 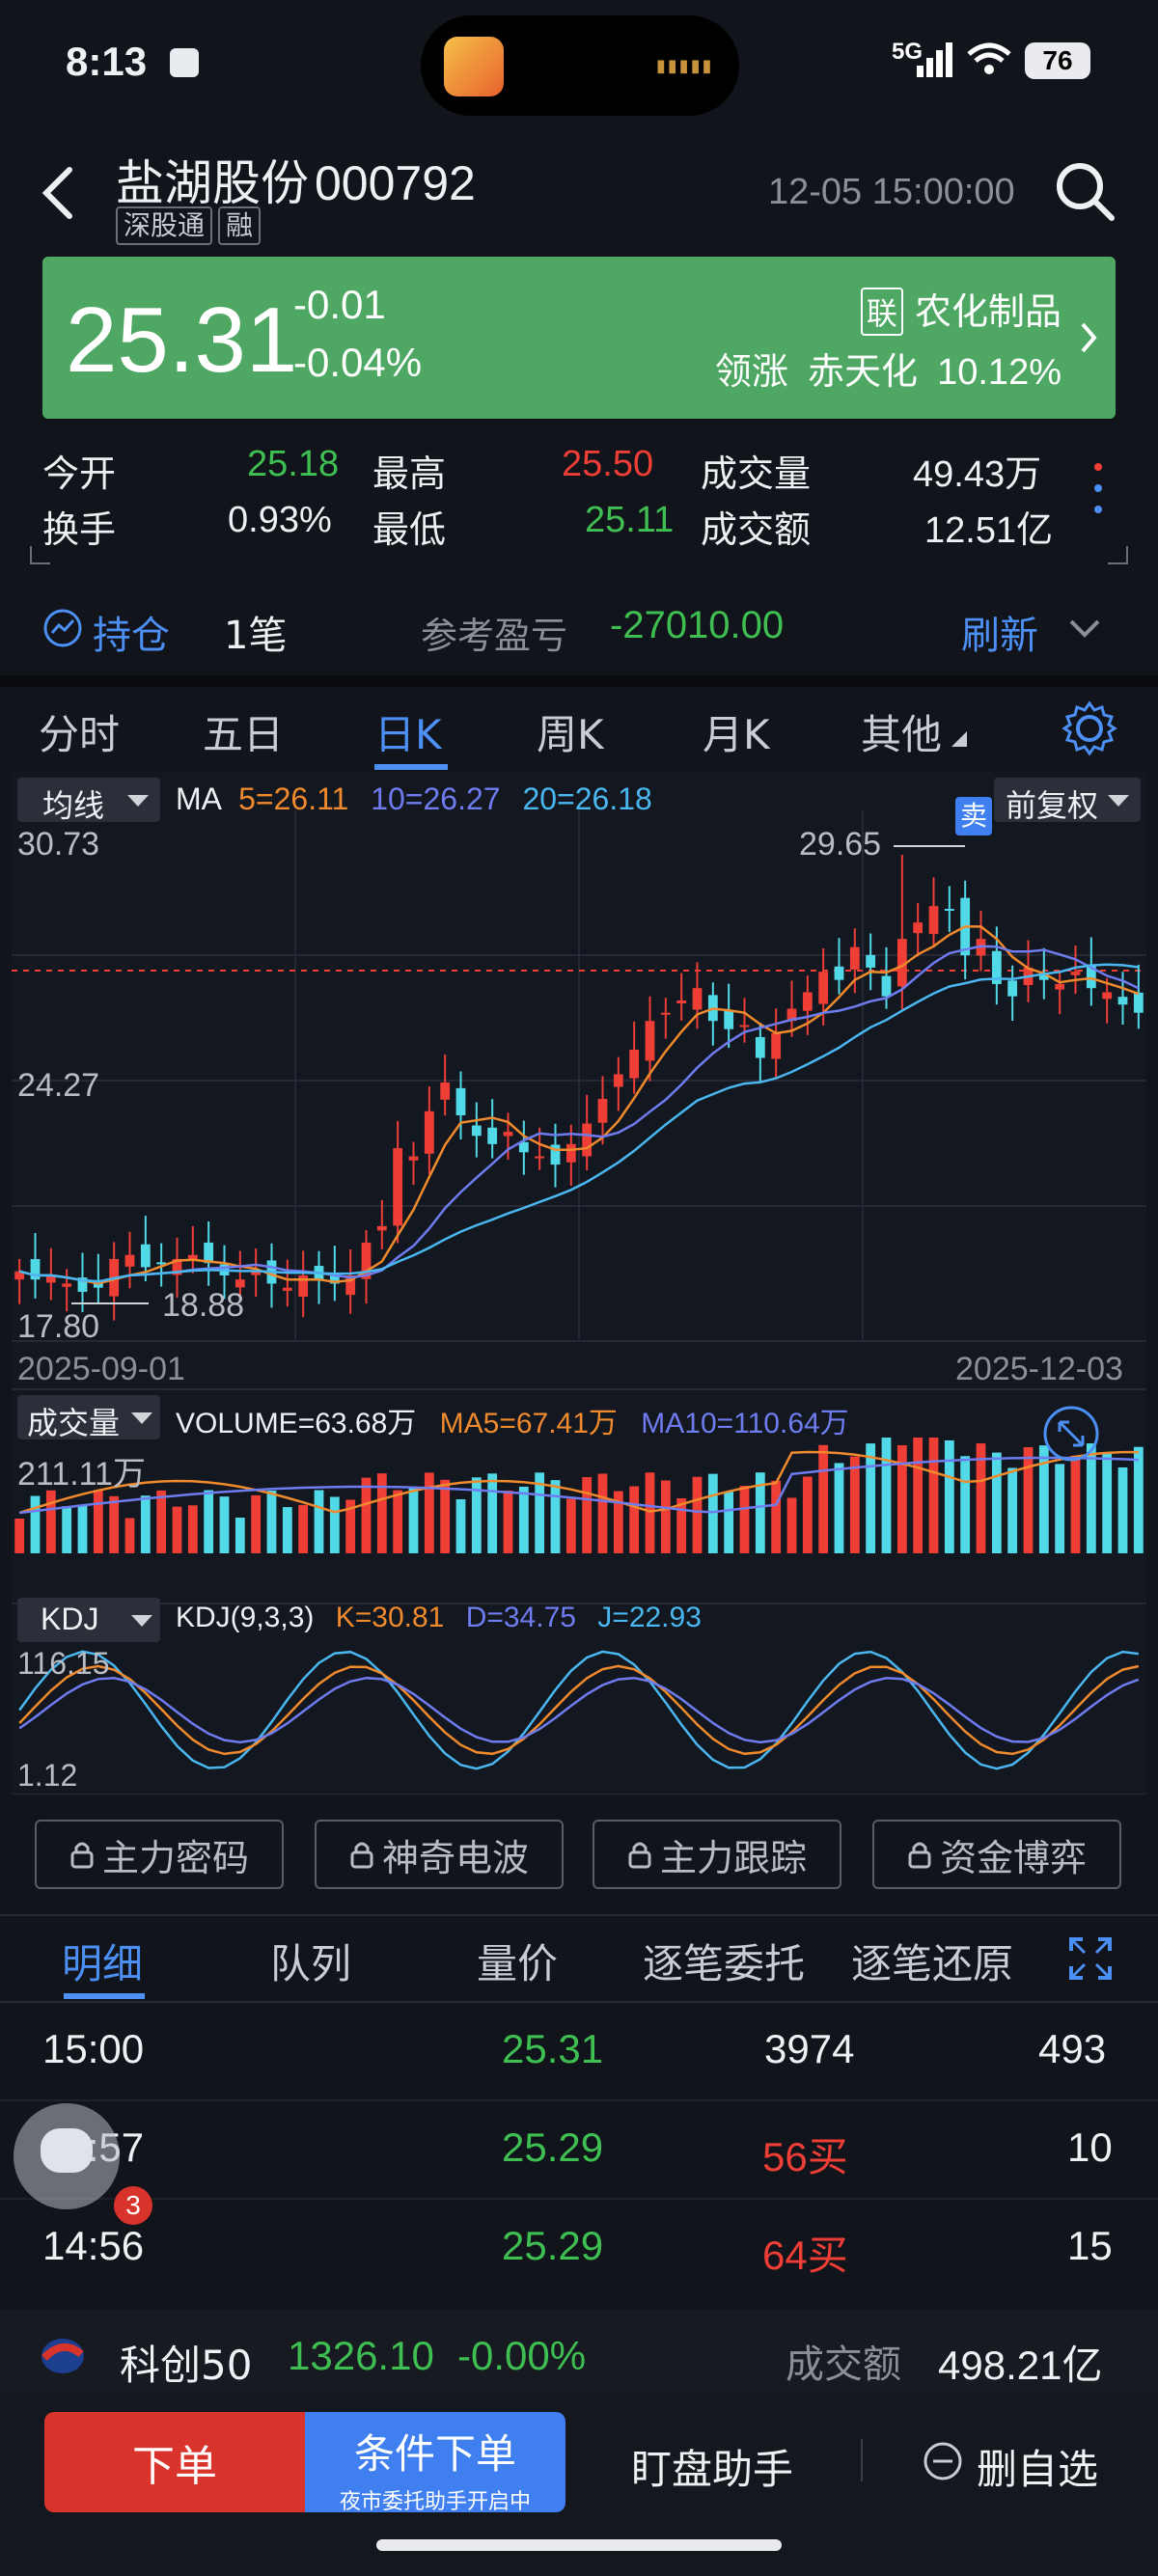 What do you see at coordinates (58, 193) in the screenshot?
I see `back-icon` at bounding box center [58, 193].